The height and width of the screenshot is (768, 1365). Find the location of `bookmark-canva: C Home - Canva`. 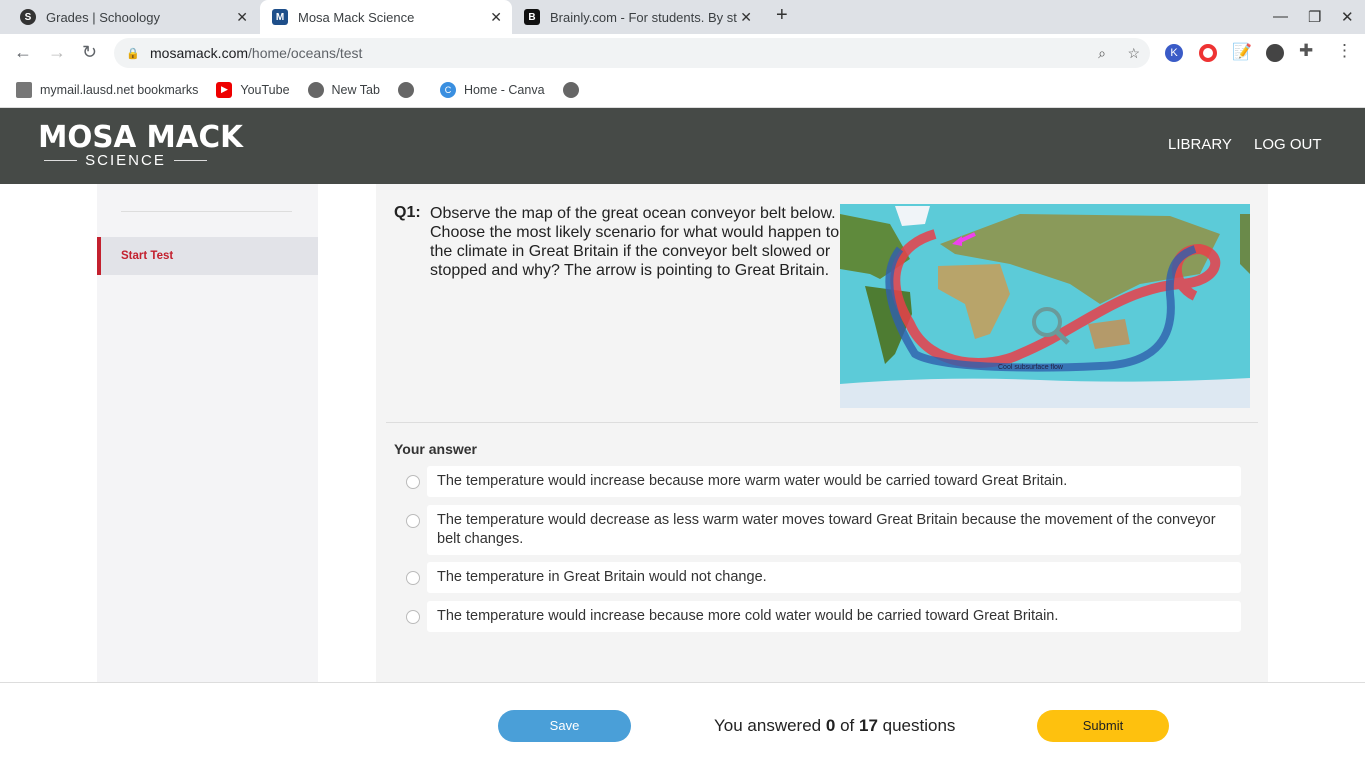

bookmark-canva: C Home - Canva is located at coordinates (492, 89).